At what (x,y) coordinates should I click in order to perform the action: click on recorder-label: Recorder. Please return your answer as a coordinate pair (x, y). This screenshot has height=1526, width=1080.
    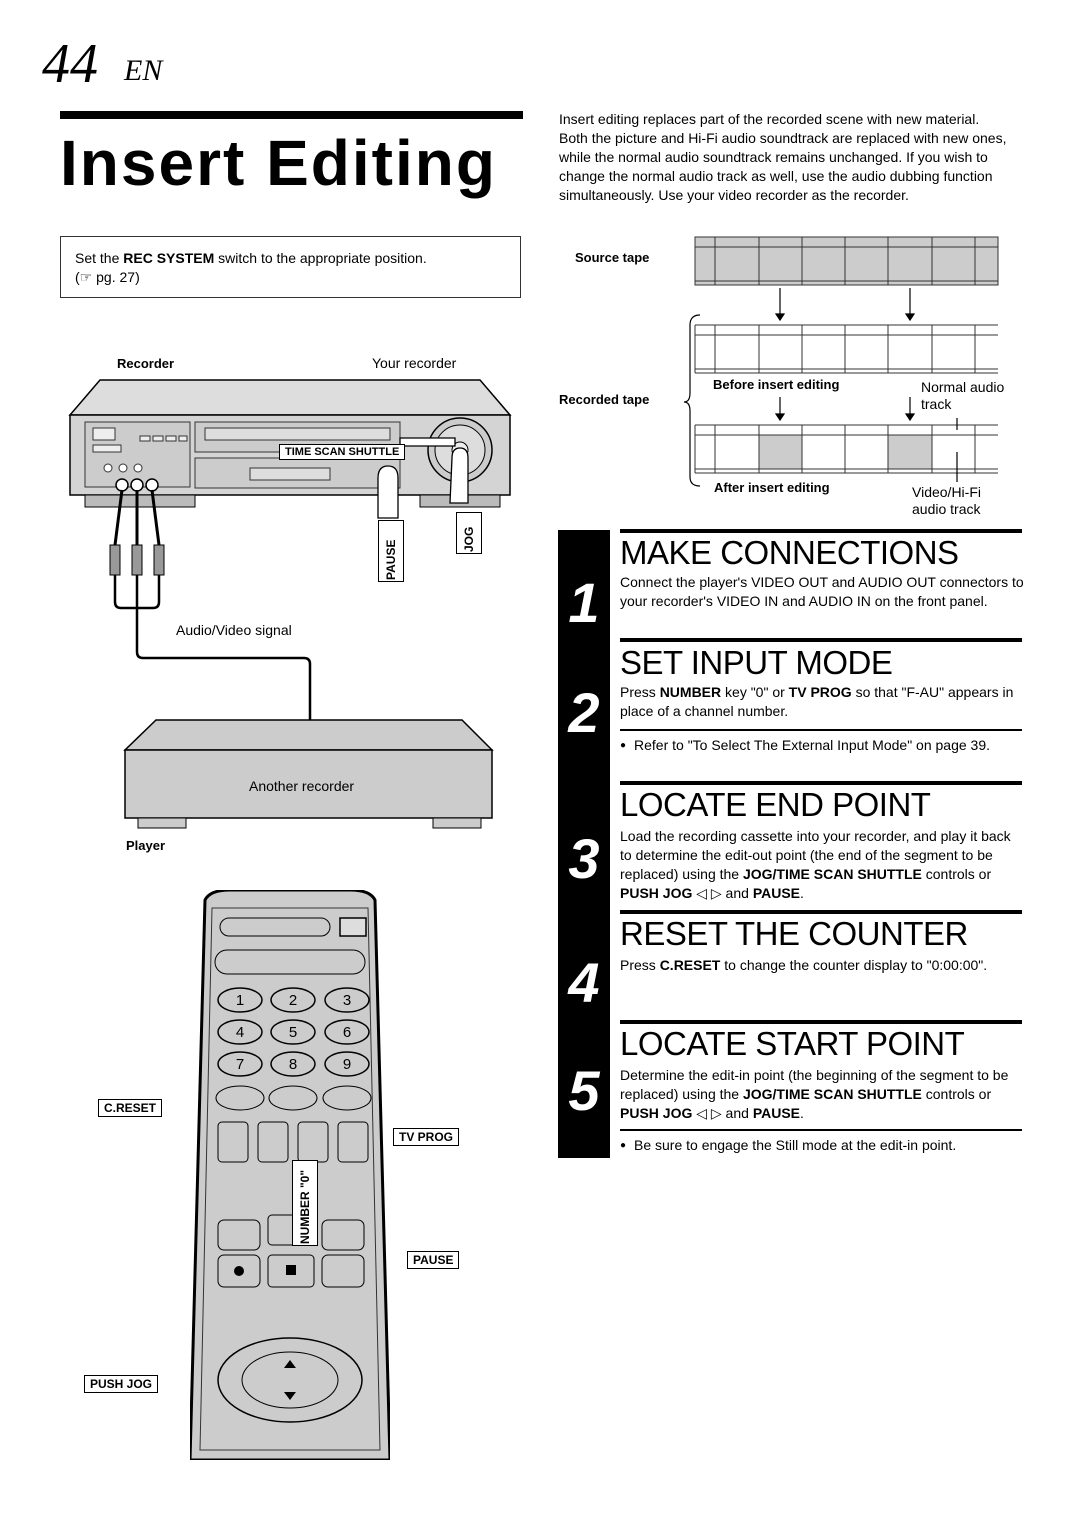
    Looking at the image, I should click on (146, 363).